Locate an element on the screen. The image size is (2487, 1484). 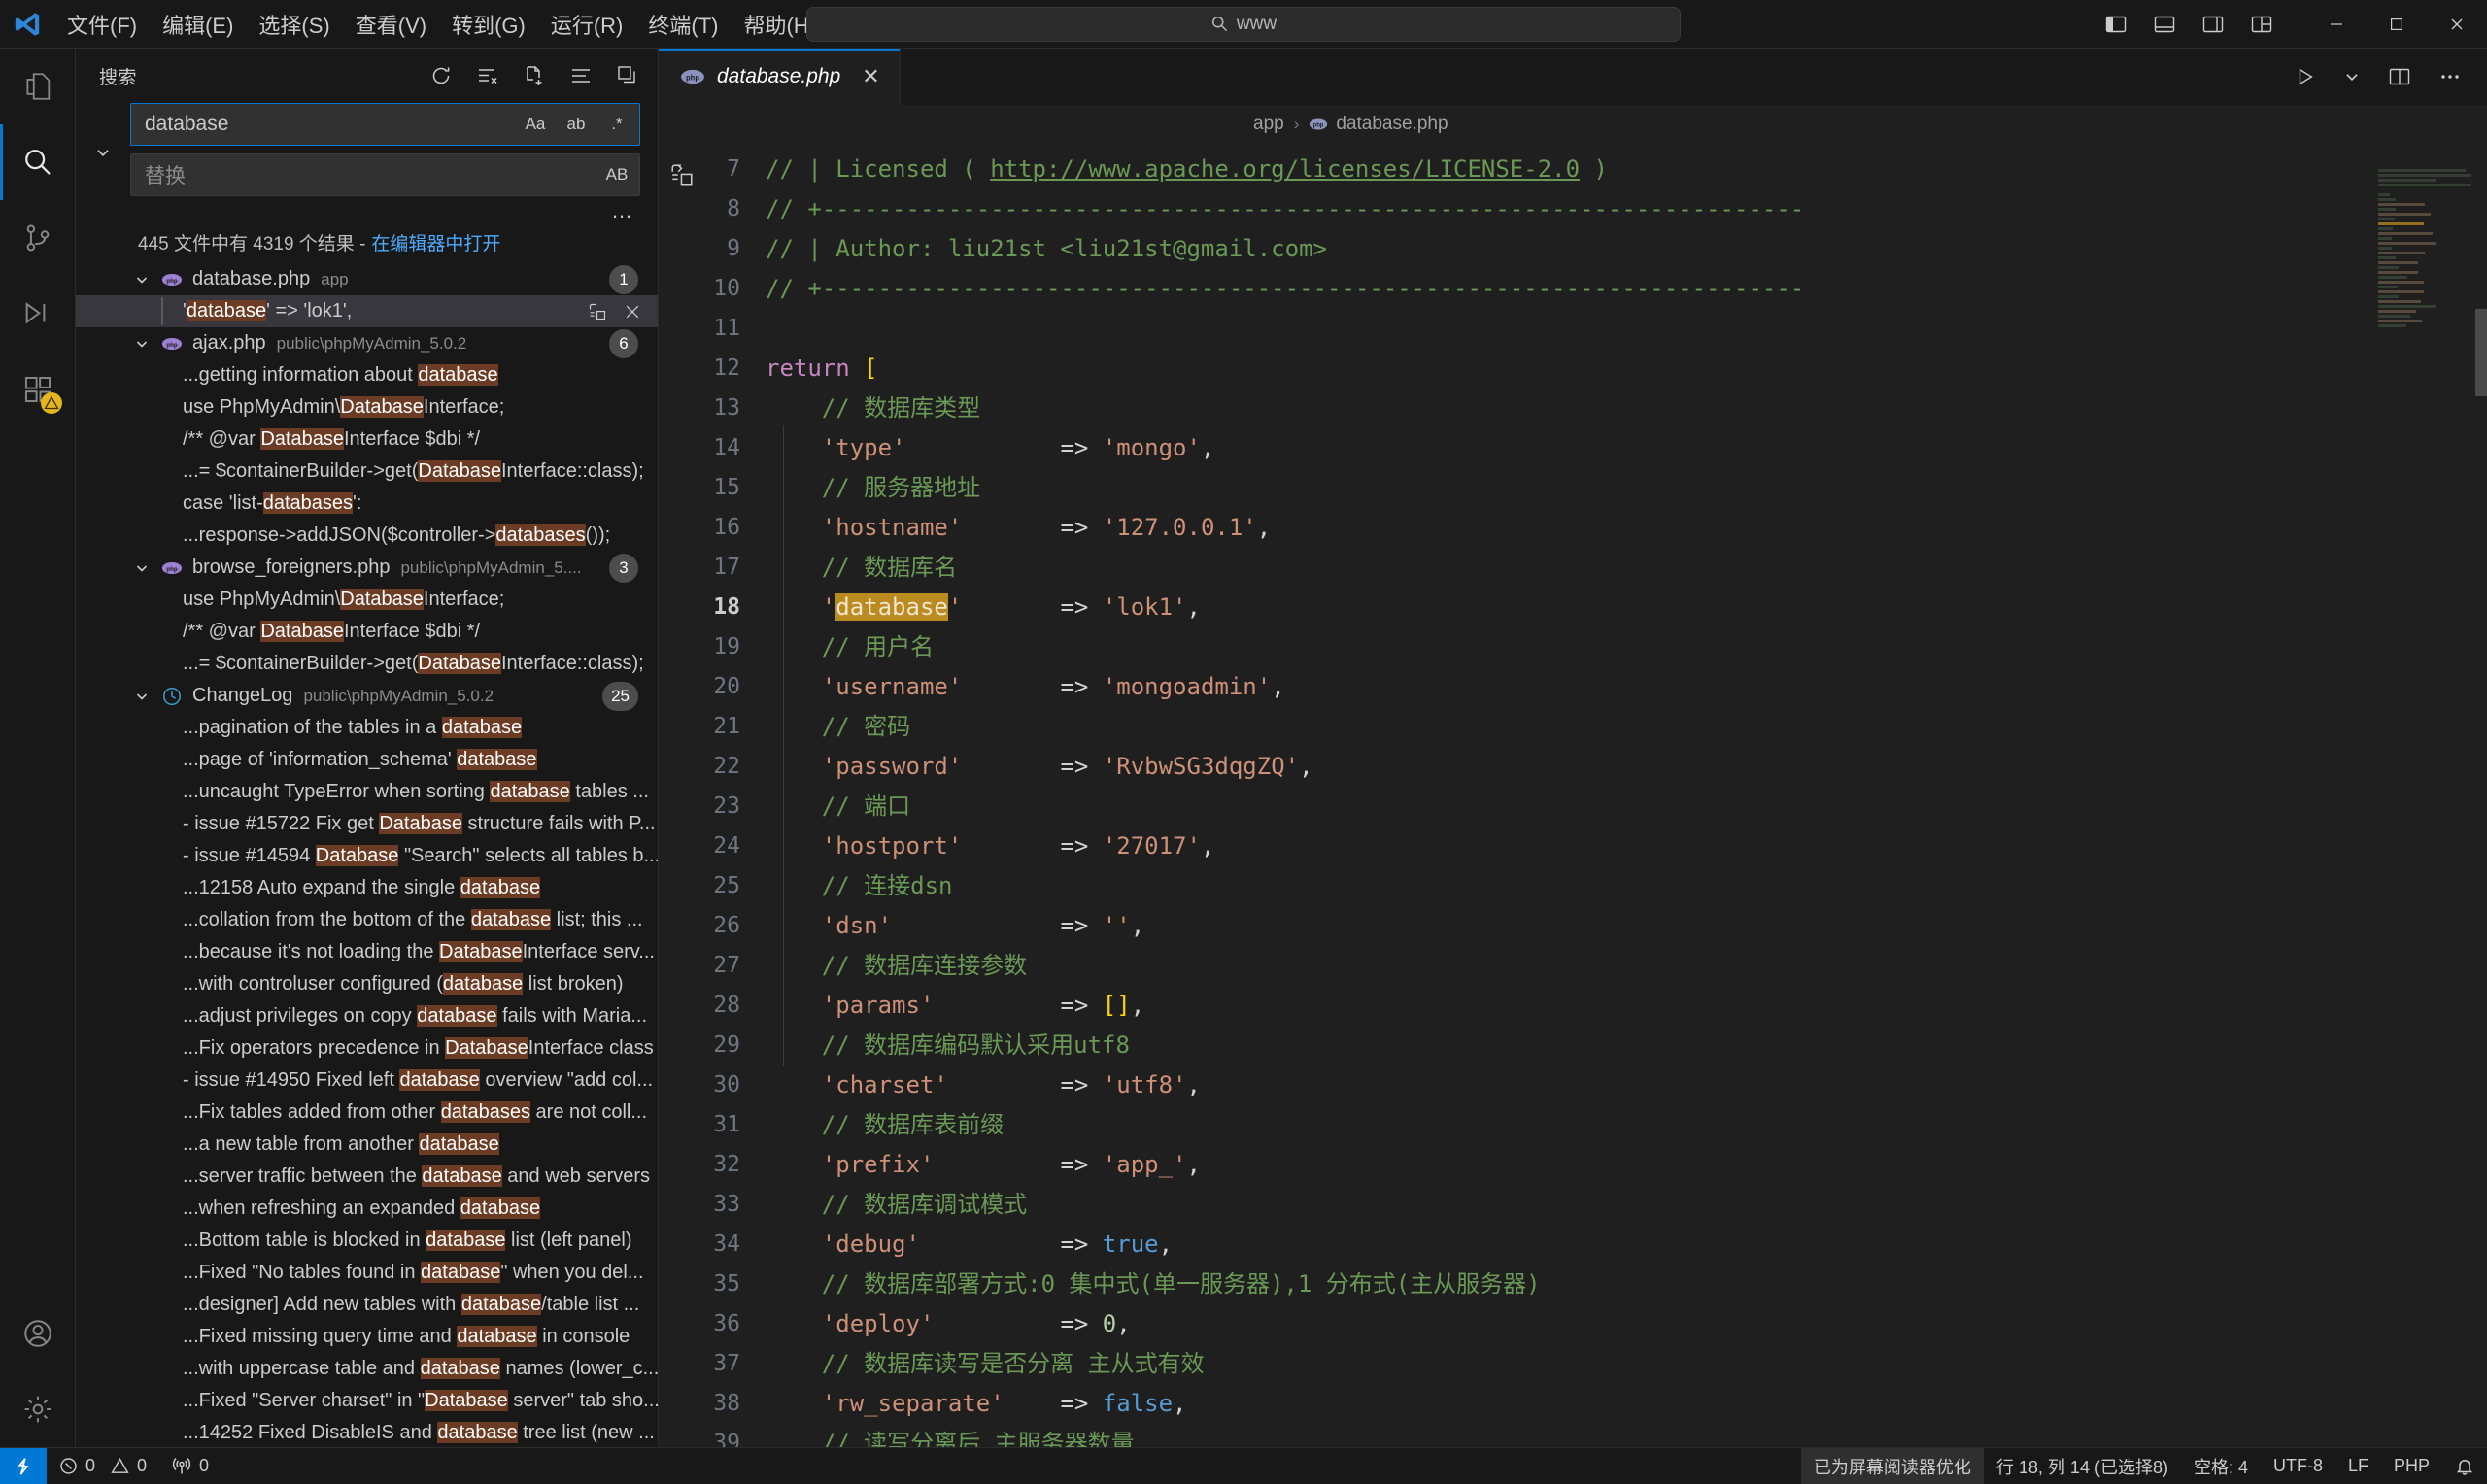
close-button is located at coordinates (2457, 24).